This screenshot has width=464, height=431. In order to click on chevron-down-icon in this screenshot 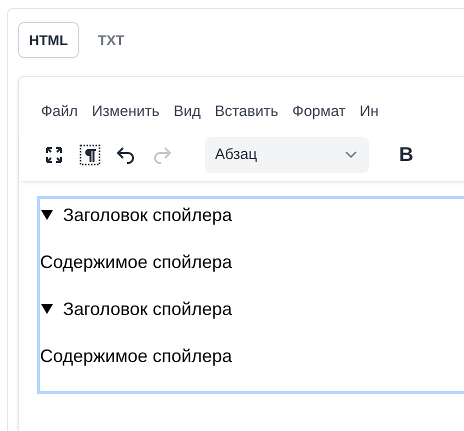, I will do `click(351, 155)`.